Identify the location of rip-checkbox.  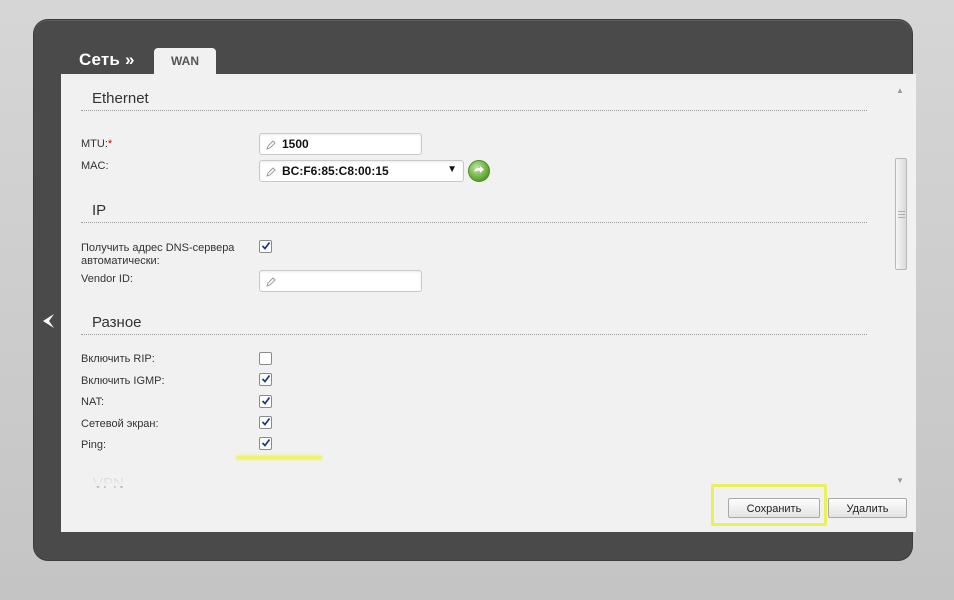
(265, 358).